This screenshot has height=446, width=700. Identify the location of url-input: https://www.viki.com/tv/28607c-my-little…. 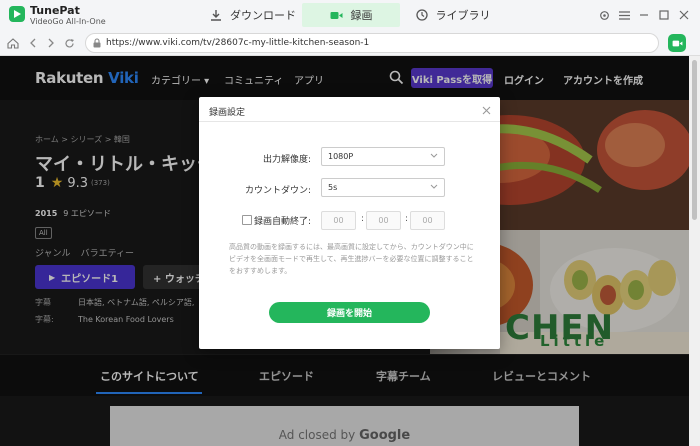
(372, 43).